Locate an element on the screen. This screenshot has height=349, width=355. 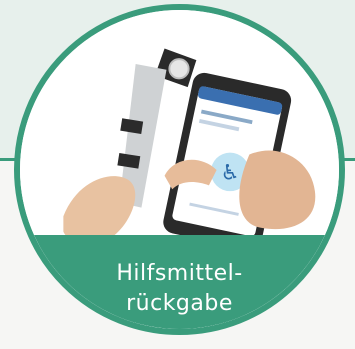
walker-knob is located at coordinates (179, 69).